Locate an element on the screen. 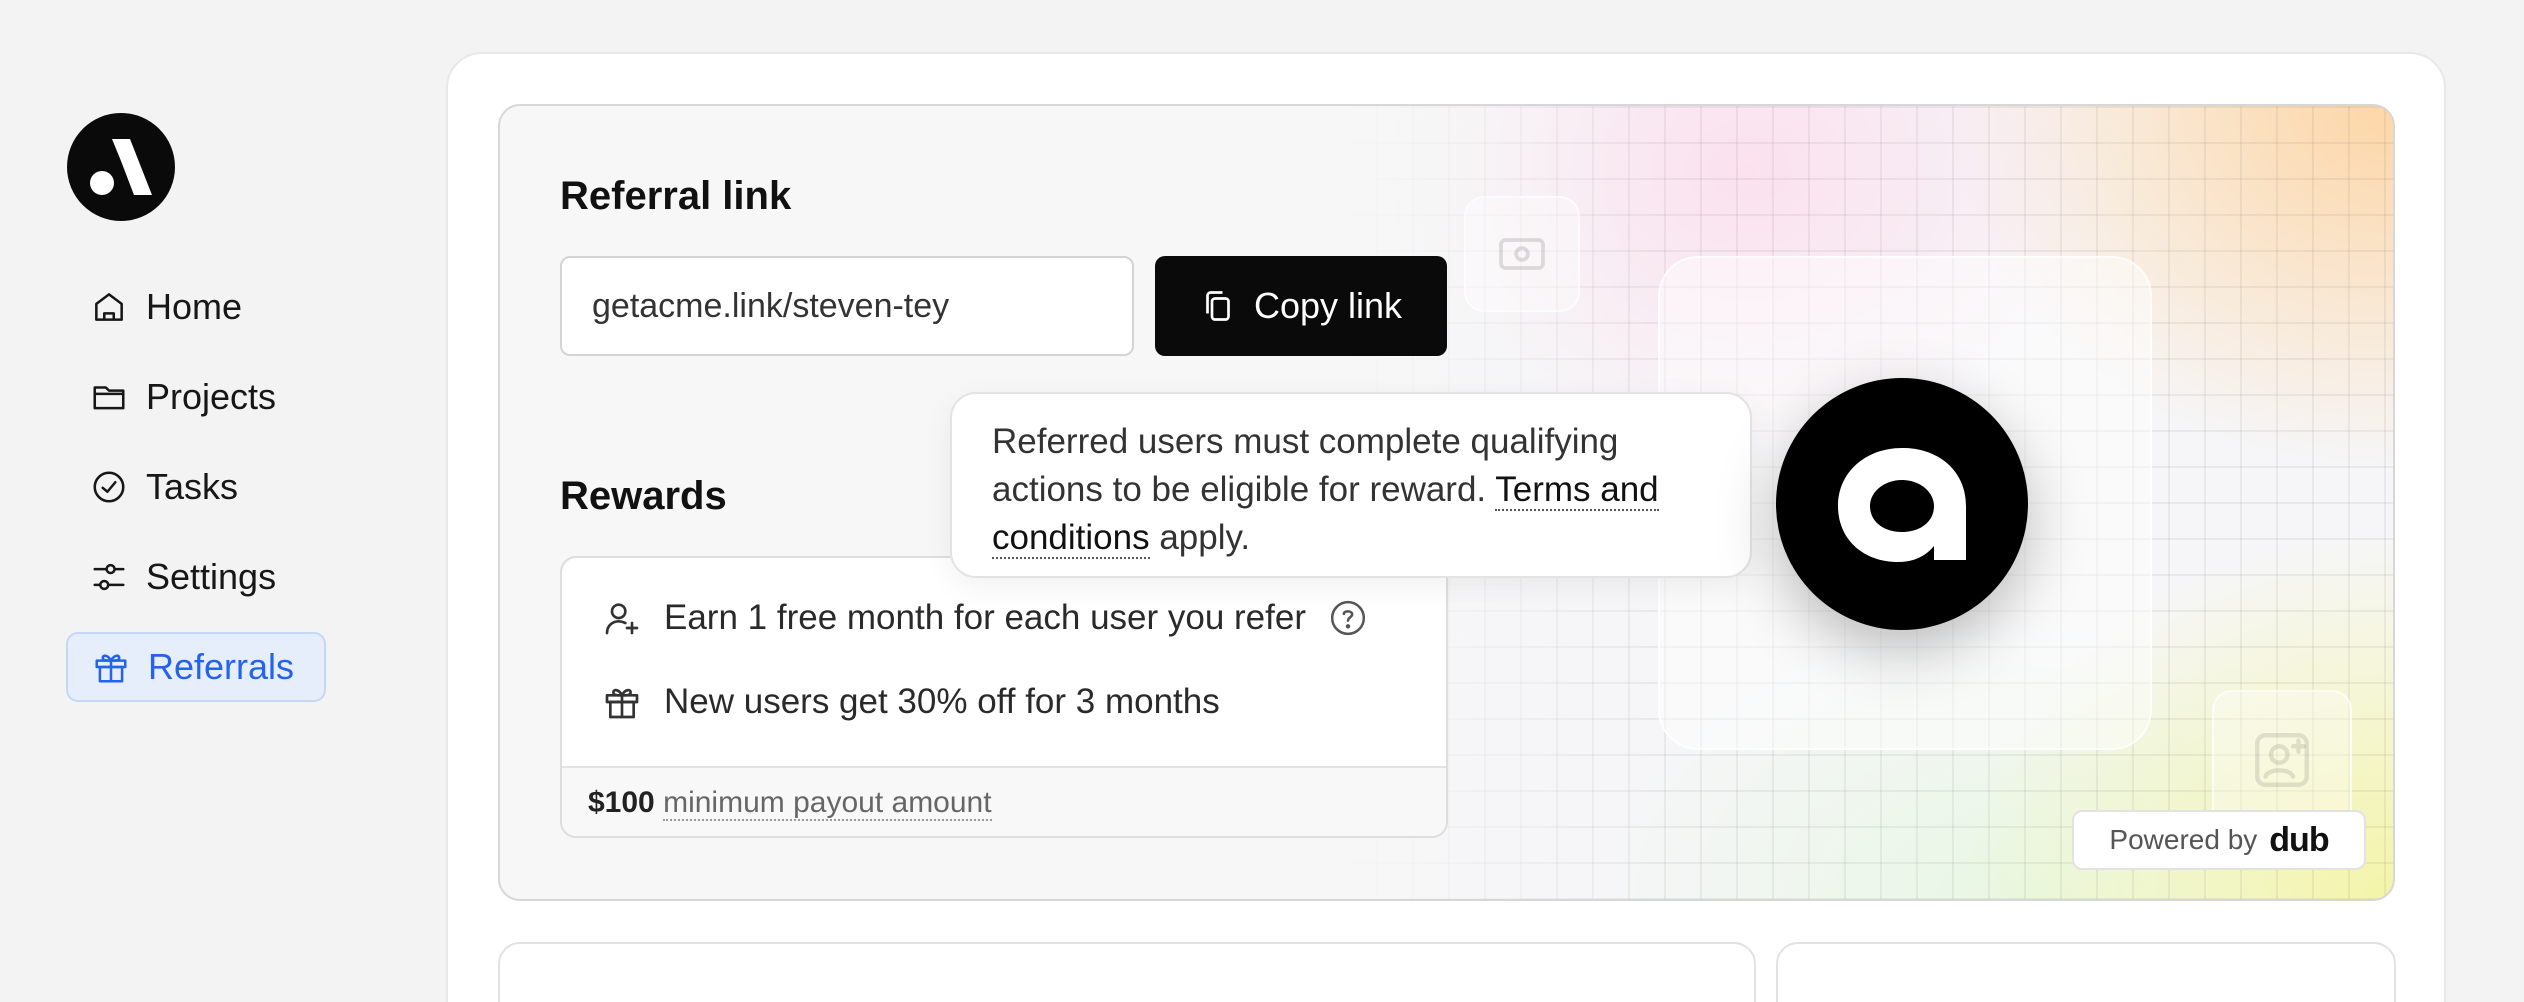 The image size is (2524, 1002). referral-link-value: getacme.link/steven-tey is located at coordinates (771, 305).